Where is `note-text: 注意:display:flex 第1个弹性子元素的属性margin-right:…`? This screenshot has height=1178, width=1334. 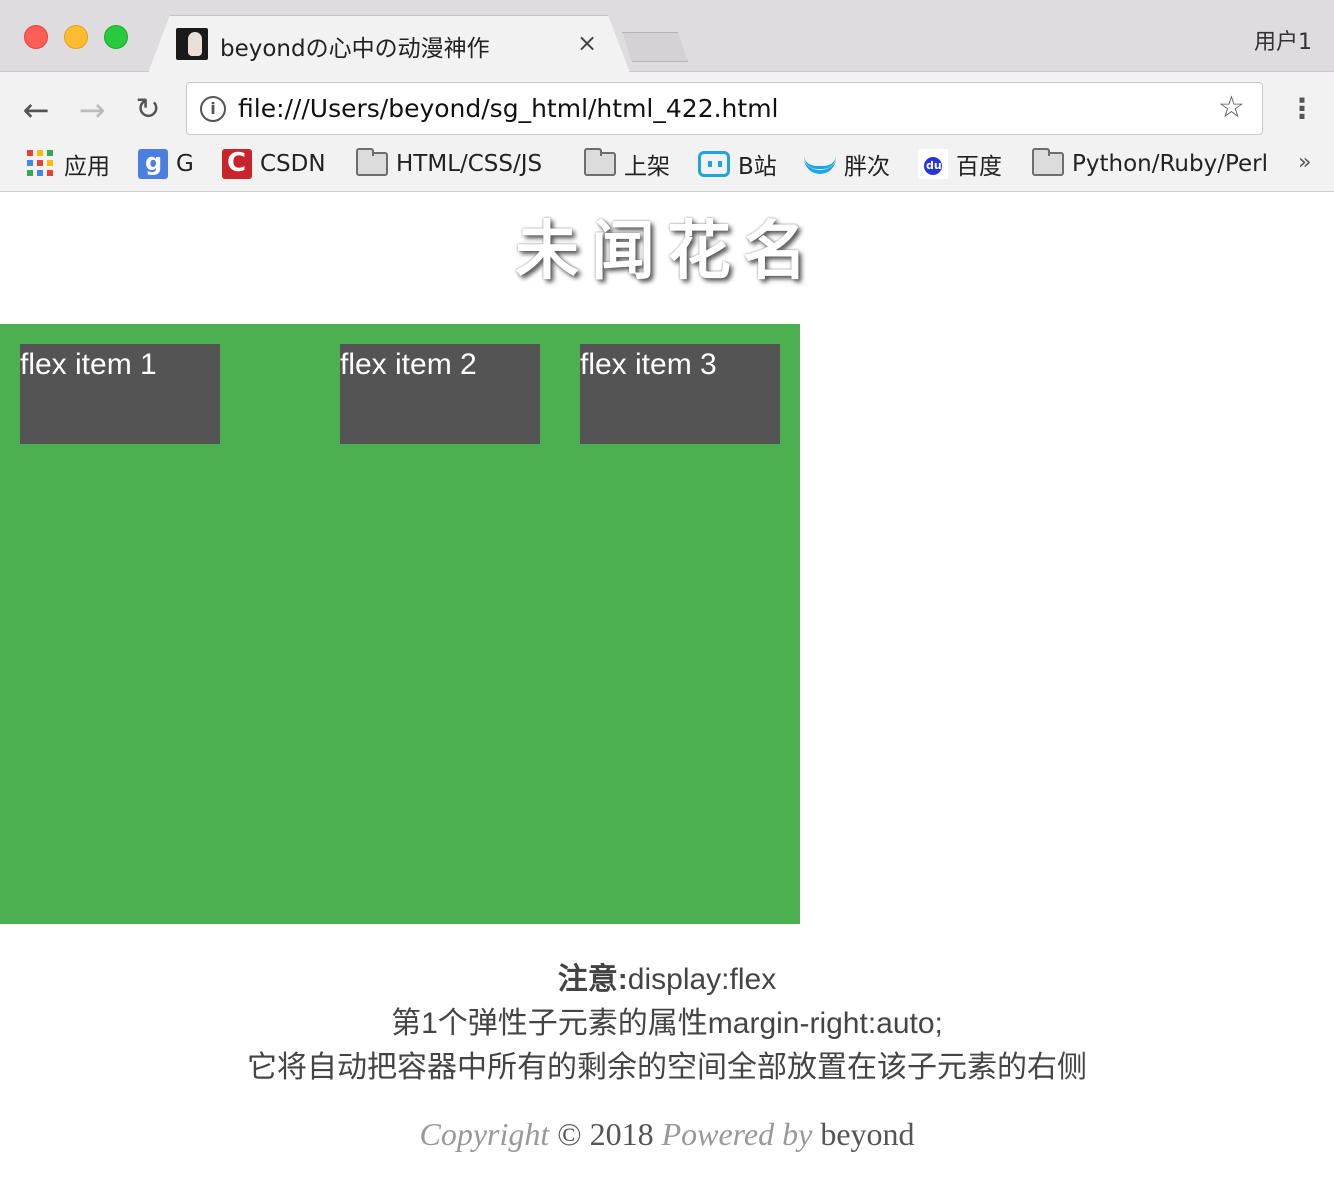 note-text: 注意:display:flex 第1个弹性子元素的属性margin-right:… is located at coordinates (667, 1024).